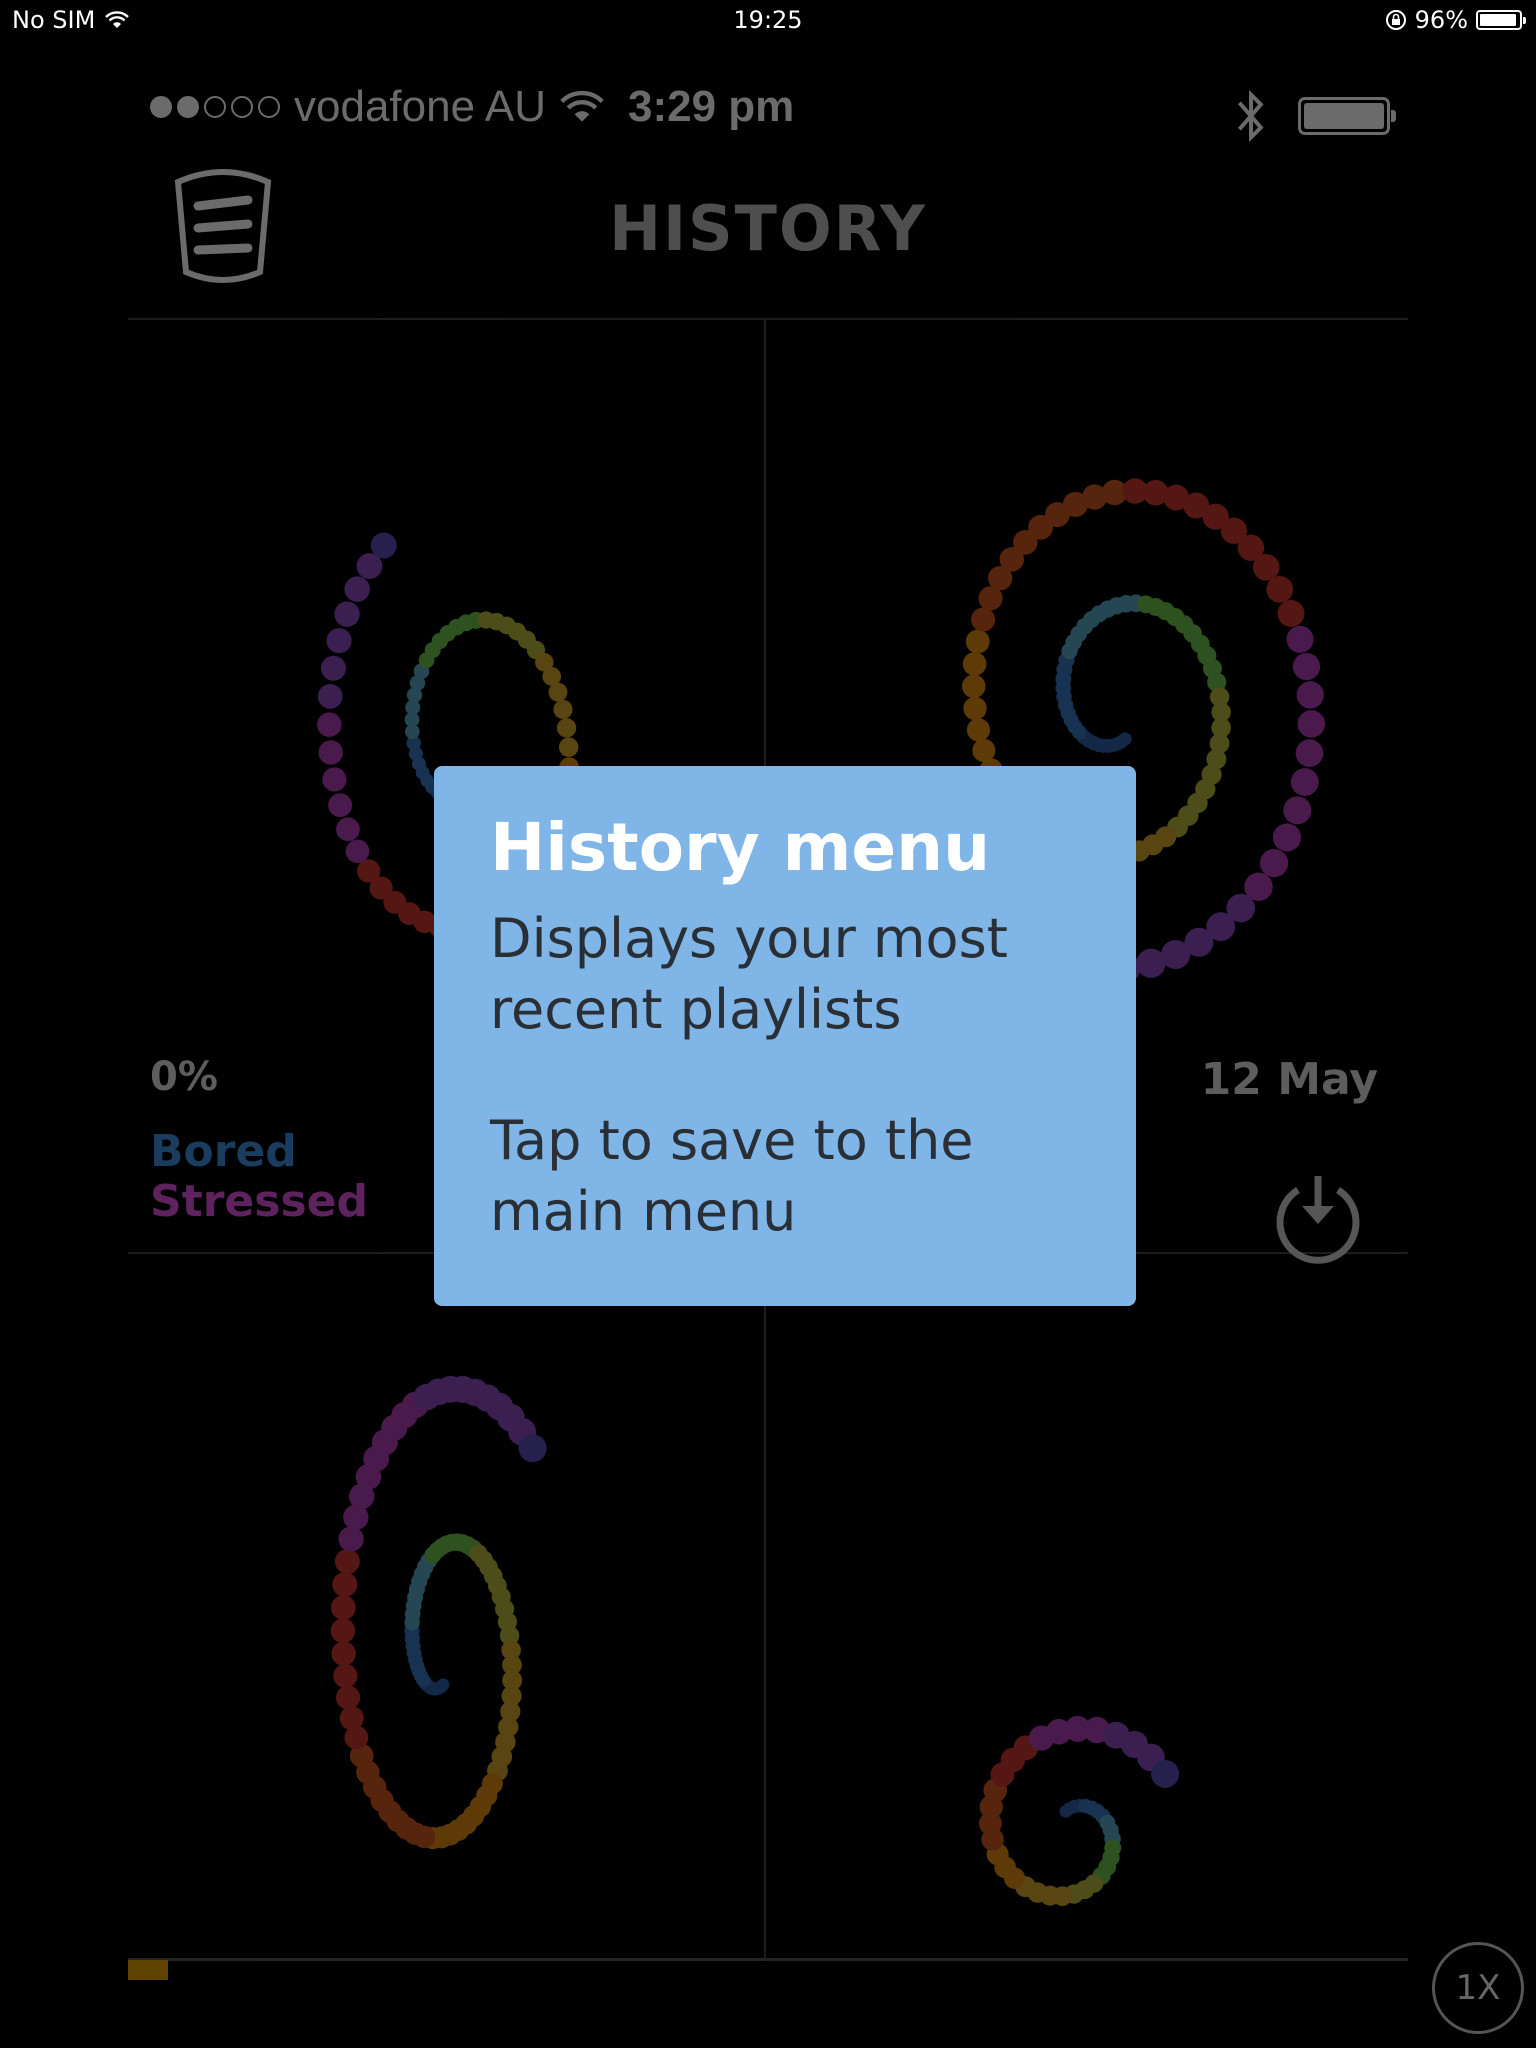 The image size is (1536, 2048). What do you see at coordinates (1070, 1827) in the screenshot?
I see `playlist-tile-bottom-right` at bounding box center [1070, 1827].